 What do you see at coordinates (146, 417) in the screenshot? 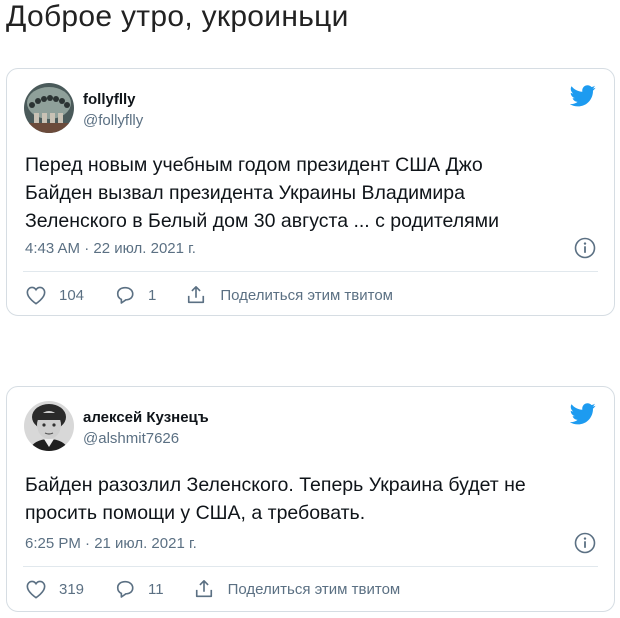
I see `author-name: алексей Кузнецъ` at bounding box center [146, 417].